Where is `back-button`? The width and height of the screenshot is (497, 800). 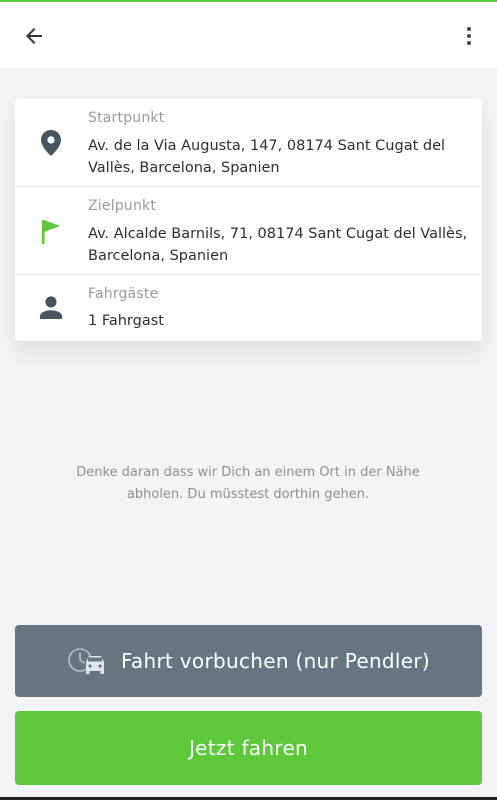
back-button is located at coordinates (34, 36).